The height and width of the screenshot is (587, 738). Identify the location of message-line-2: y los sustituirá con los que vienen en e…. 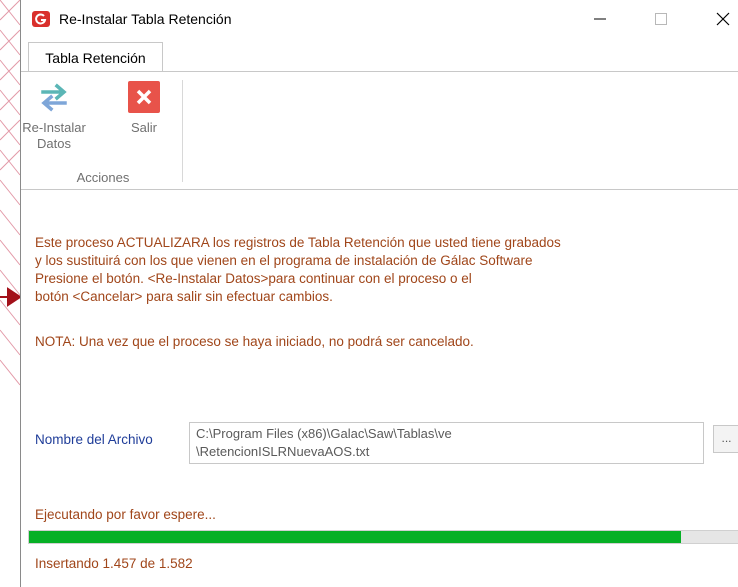
(284, 260).